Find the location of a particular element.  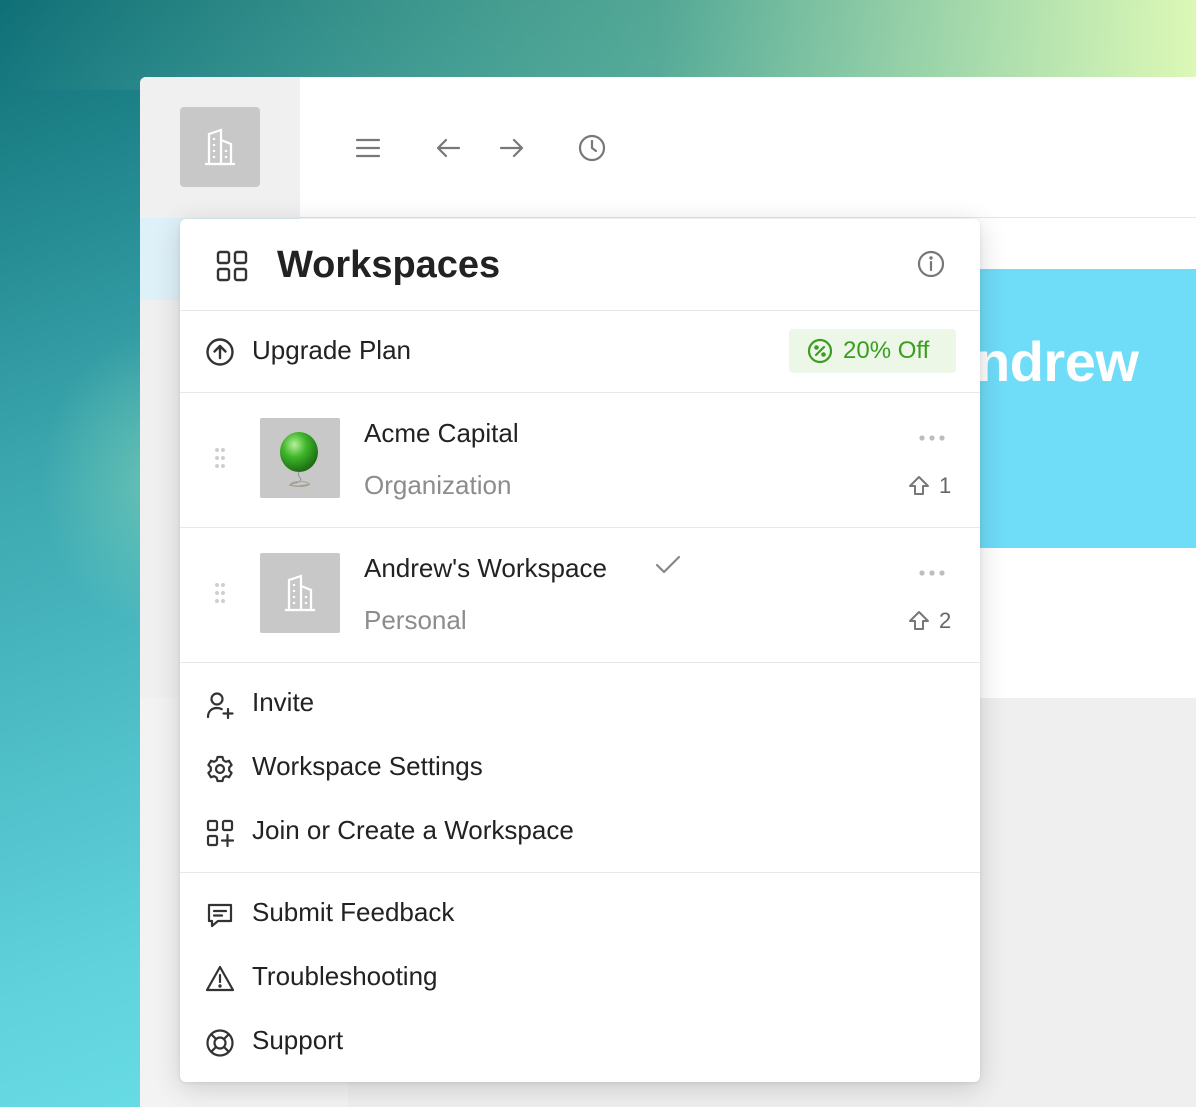

top-toolbar is located at coordinates (748, 147).